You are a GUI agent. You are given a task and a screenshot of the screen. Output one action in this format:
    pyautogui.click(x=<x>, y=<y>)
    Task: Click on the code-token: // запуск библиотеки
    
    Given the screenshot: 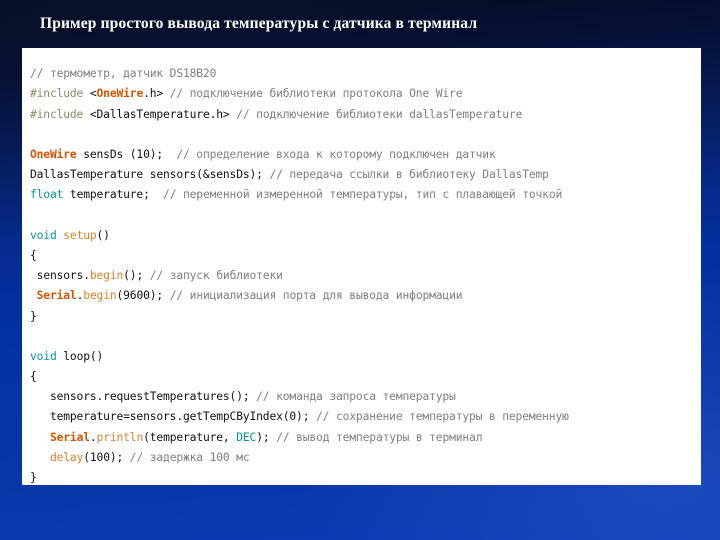 What is the action you would take?
    pyautogui.click(x=216, y=276)
    